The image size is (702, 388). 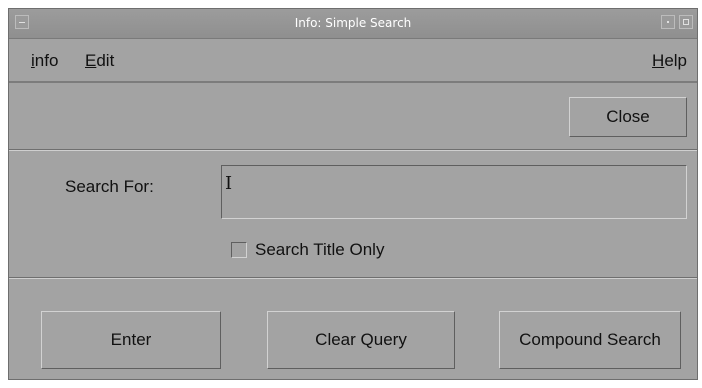 What do you see at coordinates (353, 150) in the screenshot?
I see `top-divider` at bounding box center [353, 150].